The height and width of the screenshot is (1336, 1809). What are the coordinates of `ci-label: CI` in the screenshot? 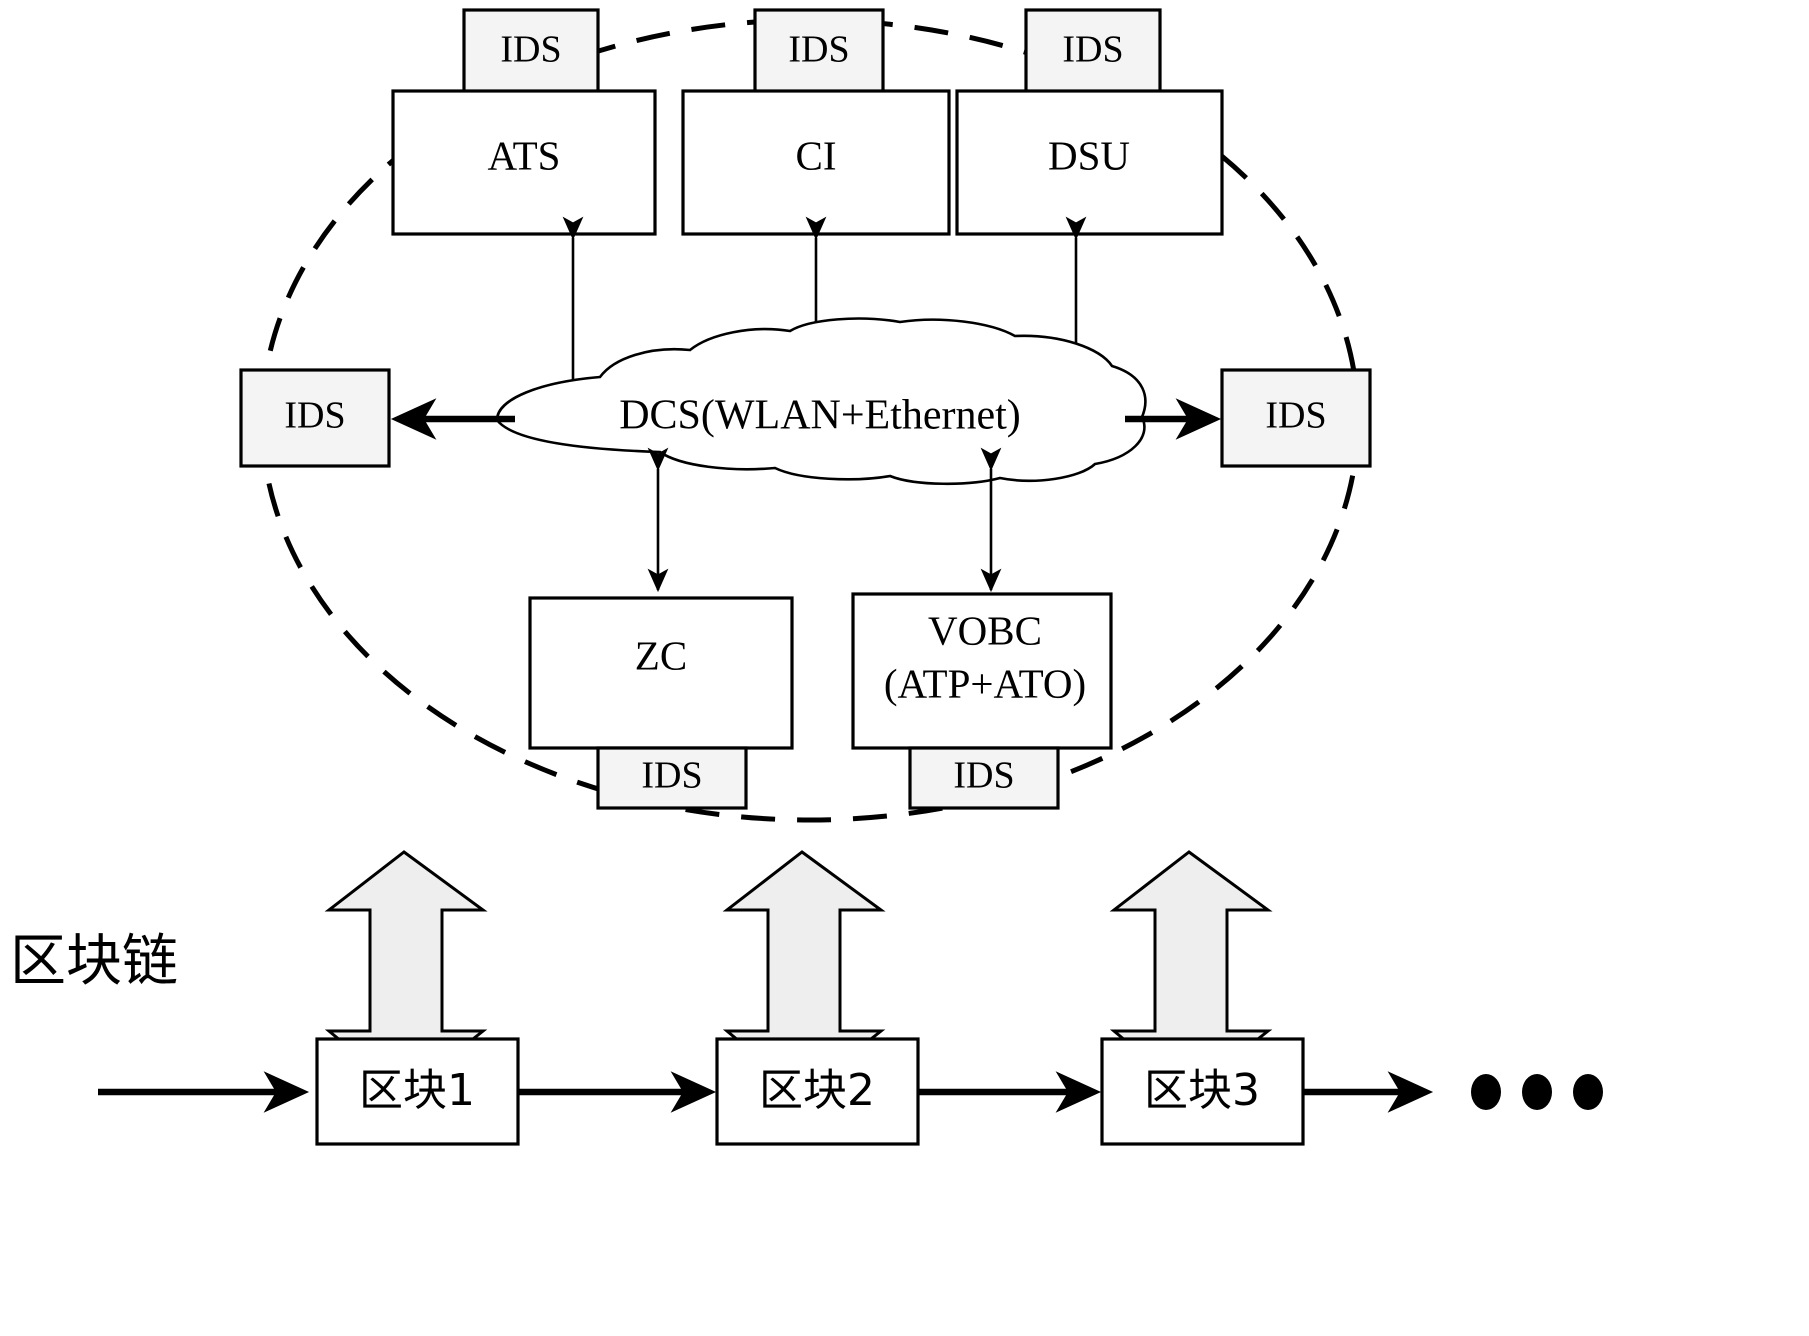 It's located at (816, 155).